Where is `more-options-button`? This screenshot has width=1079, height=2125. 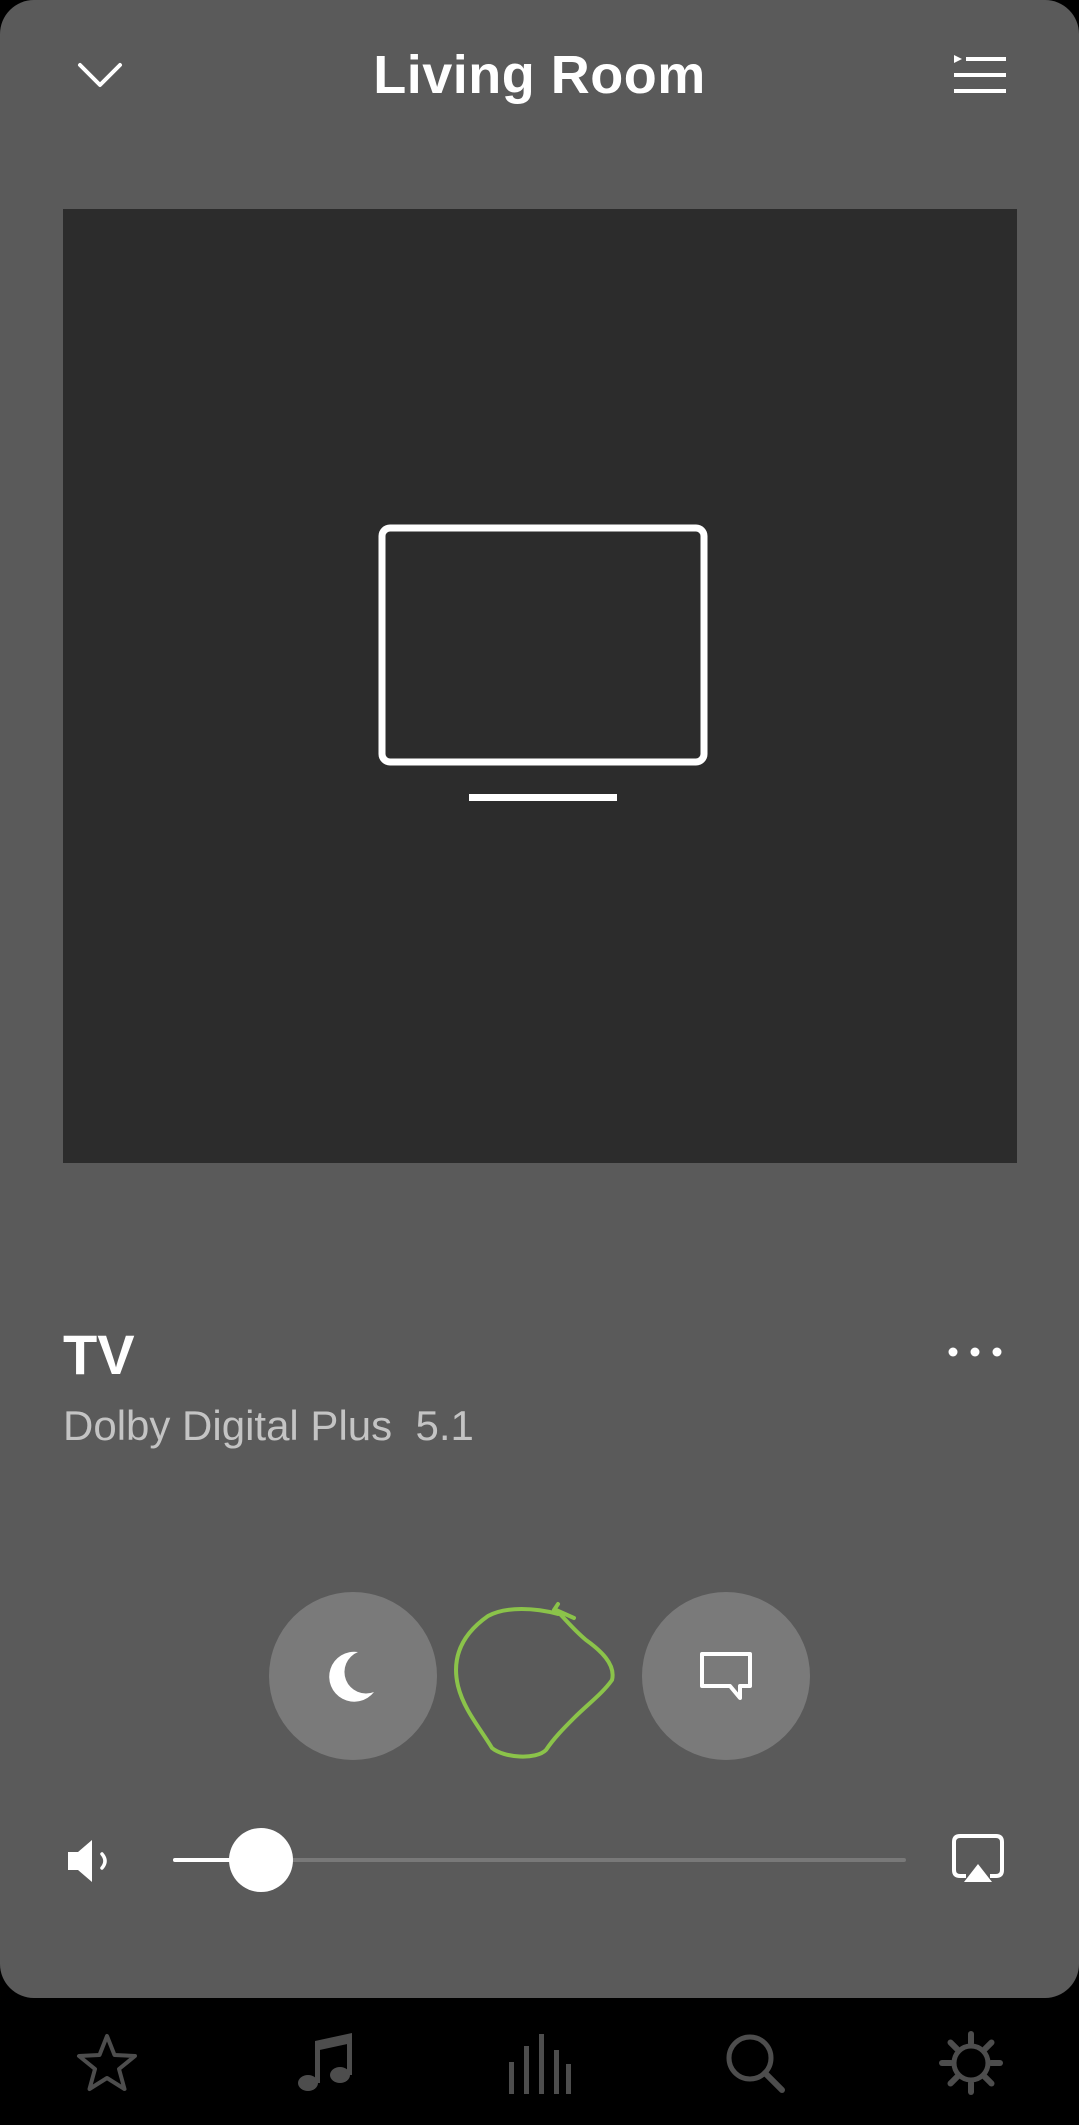
more-options-button is located at coordinates (975, 1352).